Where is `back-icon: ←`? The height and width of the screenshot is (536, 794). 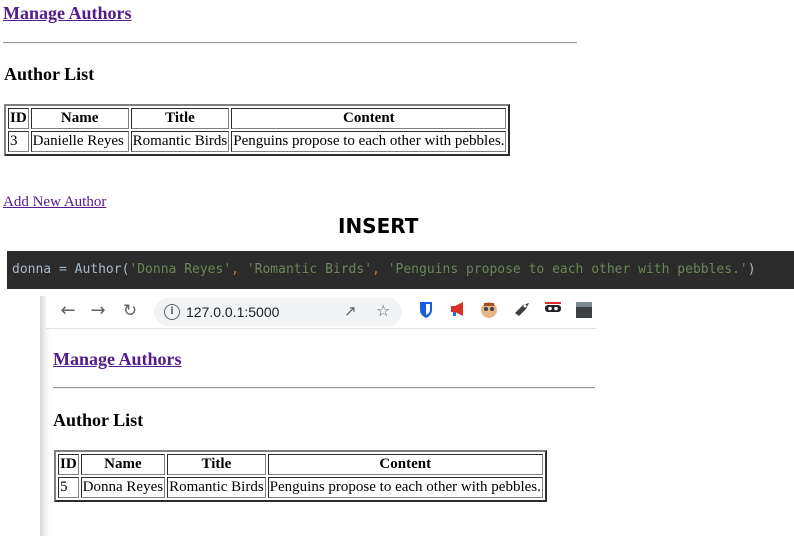
back-icon: ← is located at coordinates (68, 311).